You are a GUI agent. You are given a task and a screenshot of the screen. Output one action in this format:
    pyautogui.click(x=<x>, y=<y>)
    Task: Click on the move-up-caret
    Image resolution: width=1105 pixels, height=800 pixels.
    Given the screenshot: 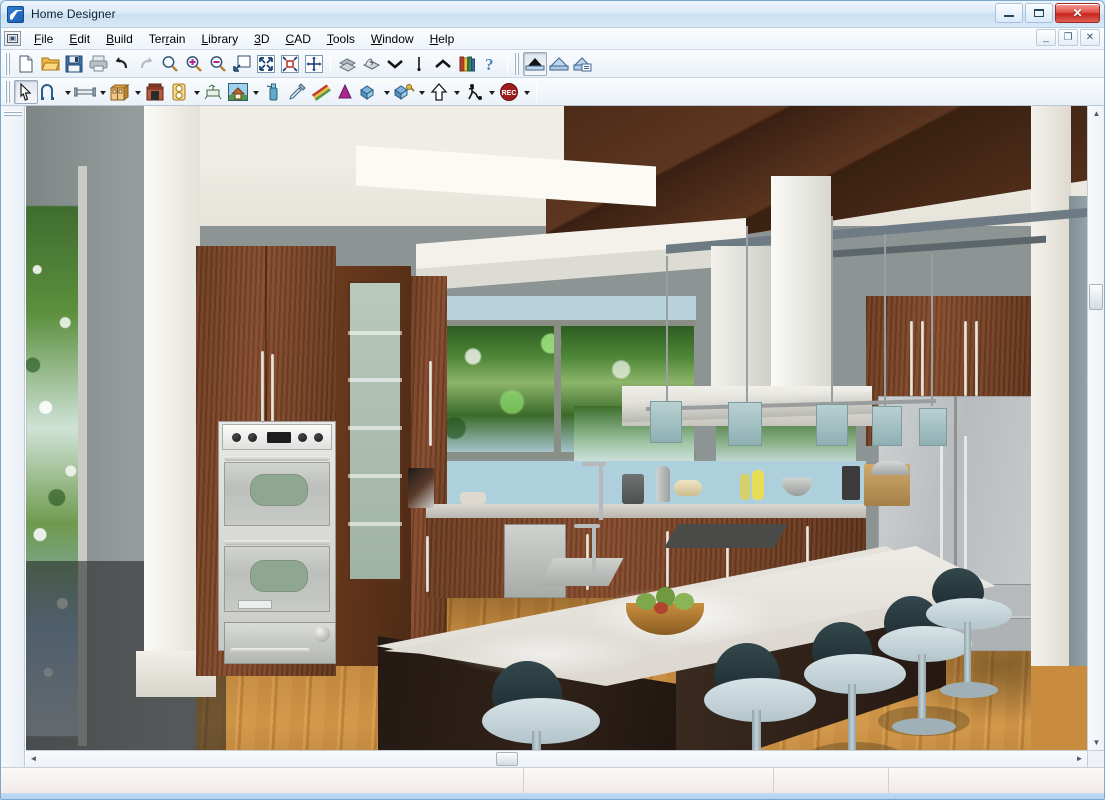 What is the action you would take?
    pyautogui.click(x=456, y=92)
    